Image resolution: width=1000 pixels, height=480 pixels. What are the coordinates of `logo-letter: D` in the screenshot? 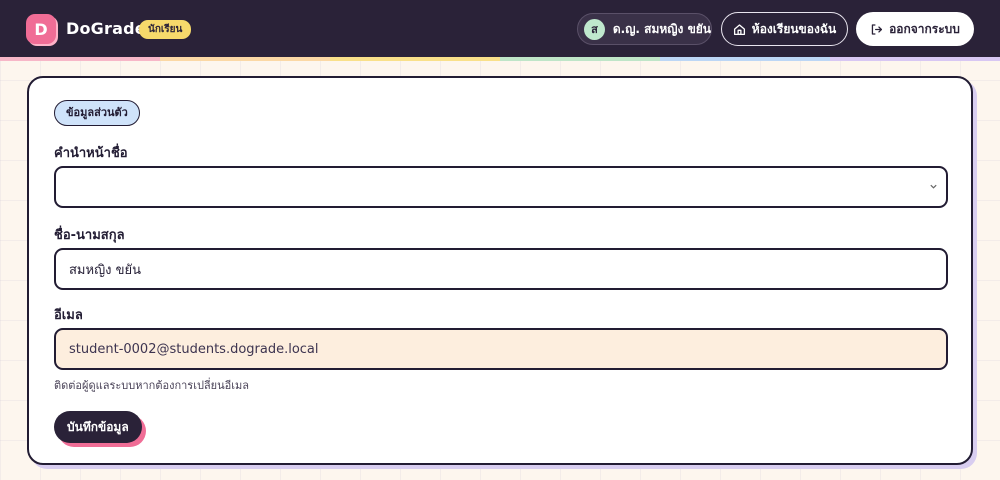 It's located at (41, 29).